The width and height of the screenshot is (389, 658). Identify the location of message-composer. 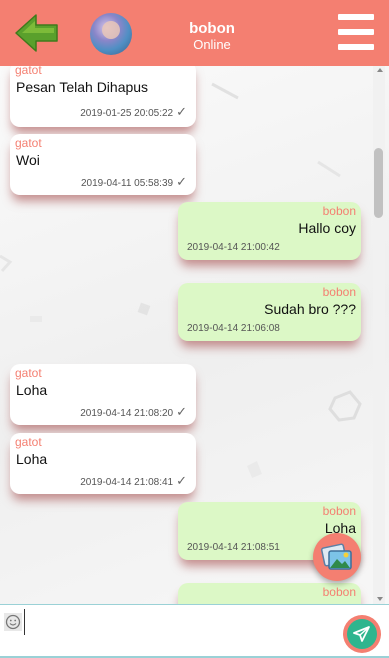
(194, 631).